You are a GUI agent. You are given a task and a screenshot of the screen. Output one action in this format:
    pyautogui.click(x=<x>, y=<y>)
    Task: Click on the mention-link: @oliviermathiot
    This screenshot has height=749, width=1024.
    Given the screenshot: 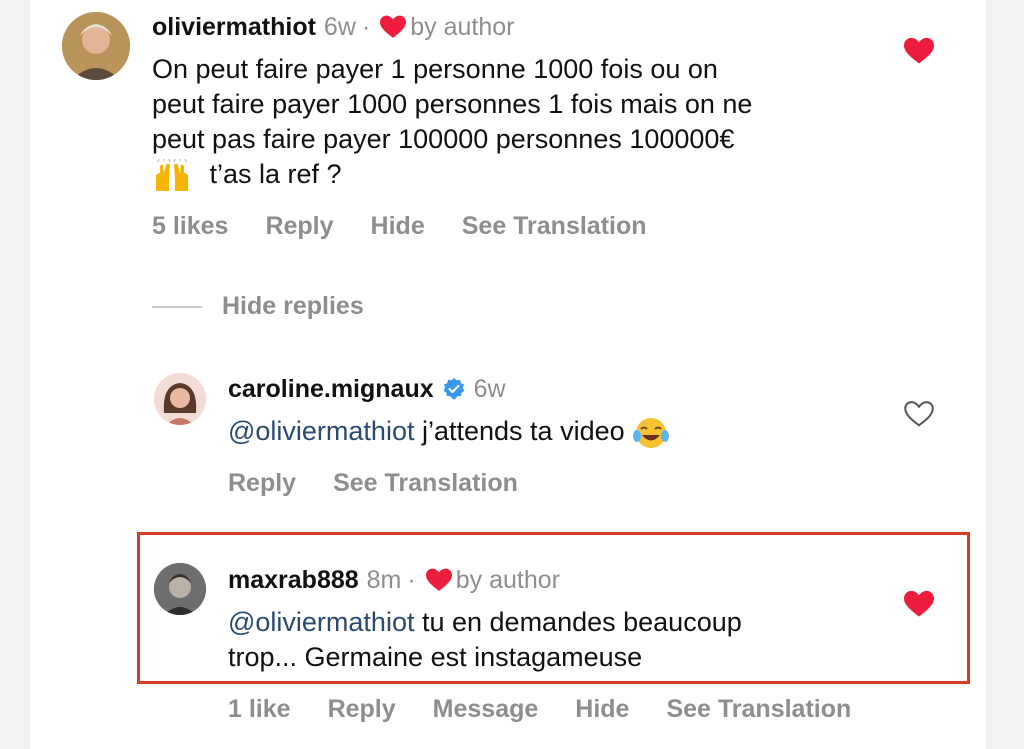 What is the action you would take?
    pyautogui.click(x=321, y=431)
    